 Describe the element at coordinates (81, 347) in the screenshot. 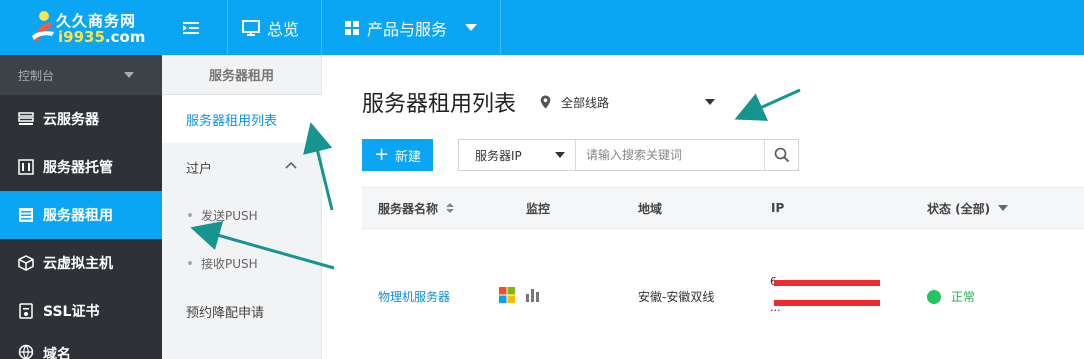

I see `sidebar-item-domain: 域名` at that location.